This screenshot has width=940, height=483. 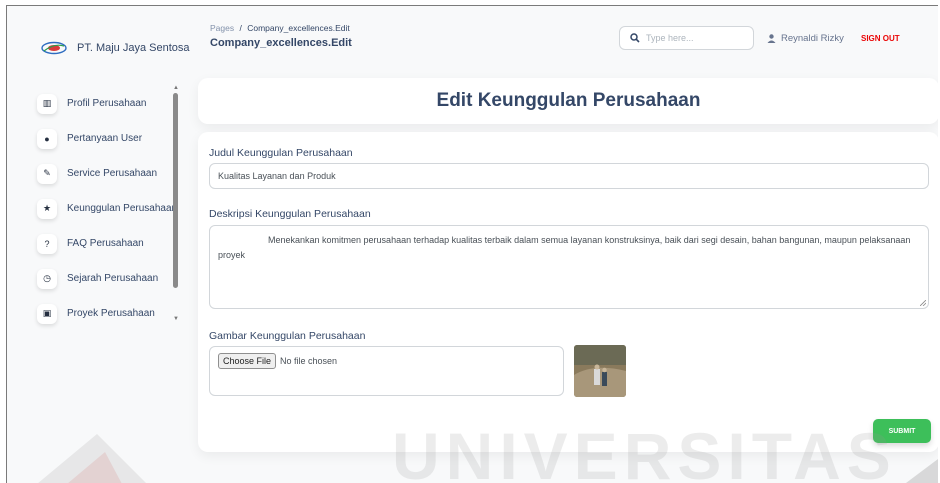 What do you see at coordinates (771, 38) in the screenshot?
I see `user-icon` at bounding box center [771, 38].